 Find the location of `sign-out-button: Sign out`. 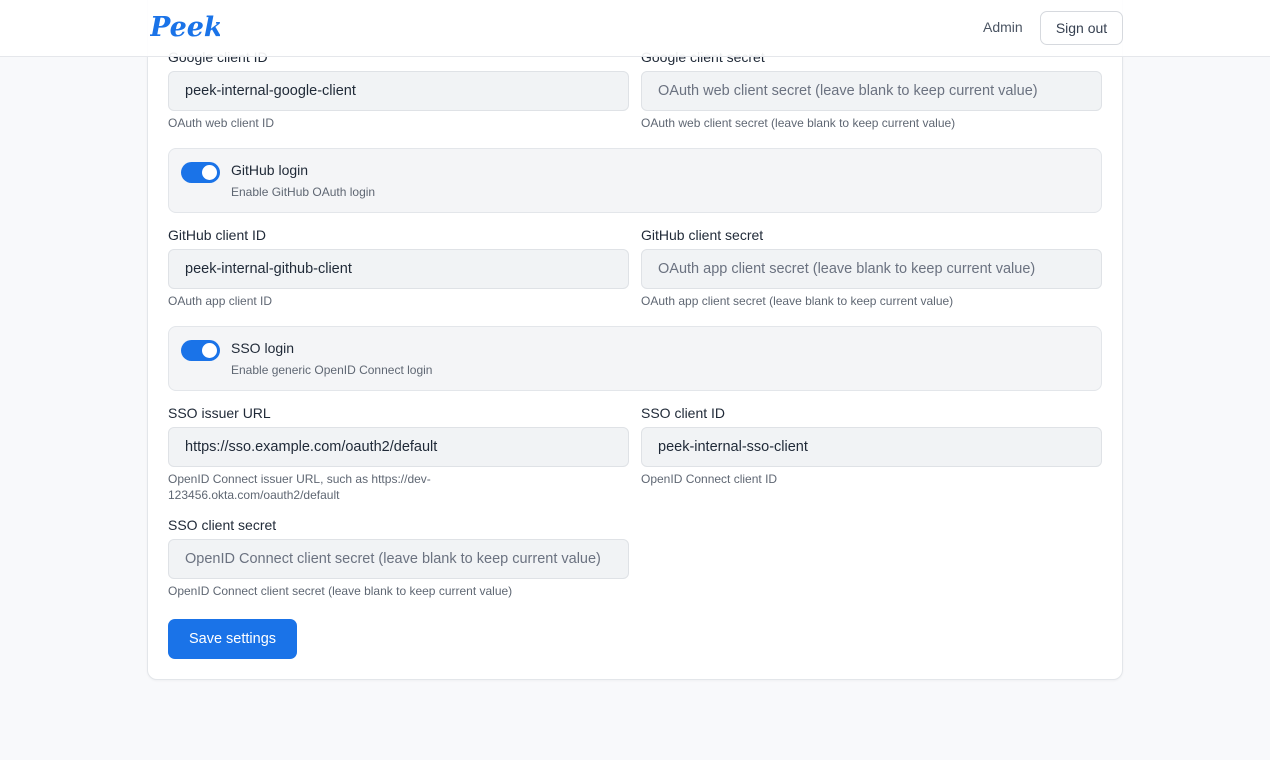

sign-out-button: Sign out is located at coordinates (1081, 28).